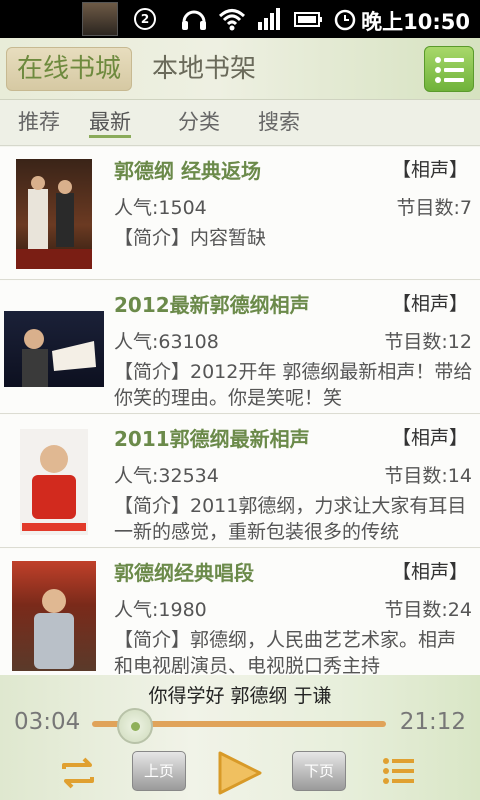 The width and height of the screenshot is (480, 800). What do you see at coordinates (69, 69) in the screenshot?
I see `tab-online-store: 在线书城` at bounding box center [69, 69].